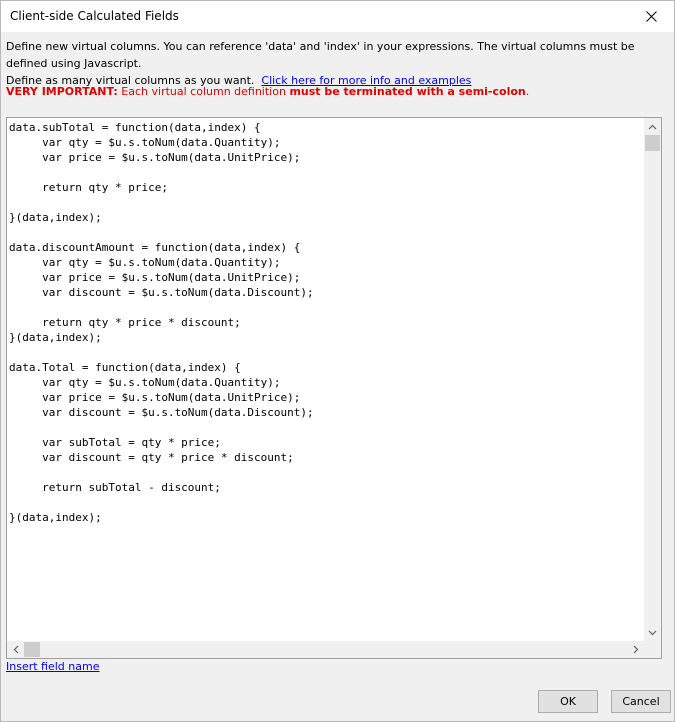 This screenshot has width=675, height=722. I want to click on chevron-down-icon, so click(652, 632).